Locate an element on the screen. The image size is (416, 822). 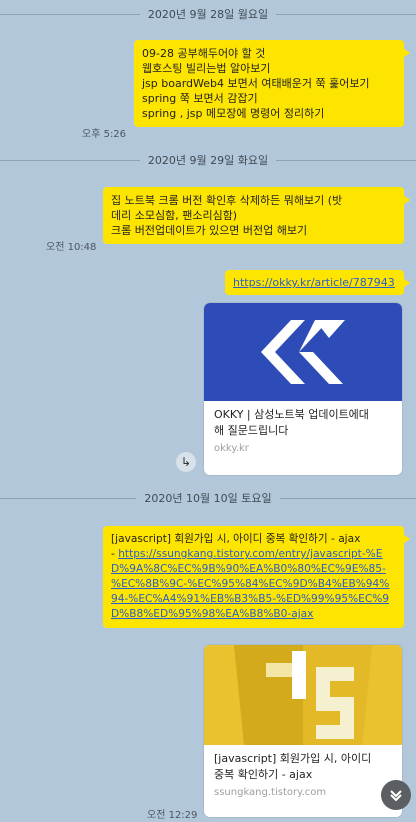
card-domain: okky.kr is located at coordinates (231, 448).